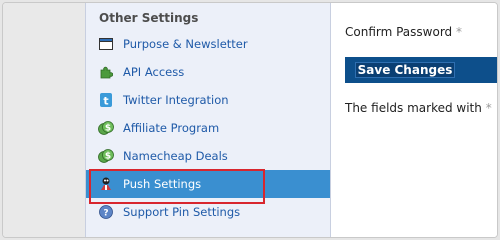 The width and height of the screenshot is (500, 240). I want to click on svg-text: t, so click(105, 101).